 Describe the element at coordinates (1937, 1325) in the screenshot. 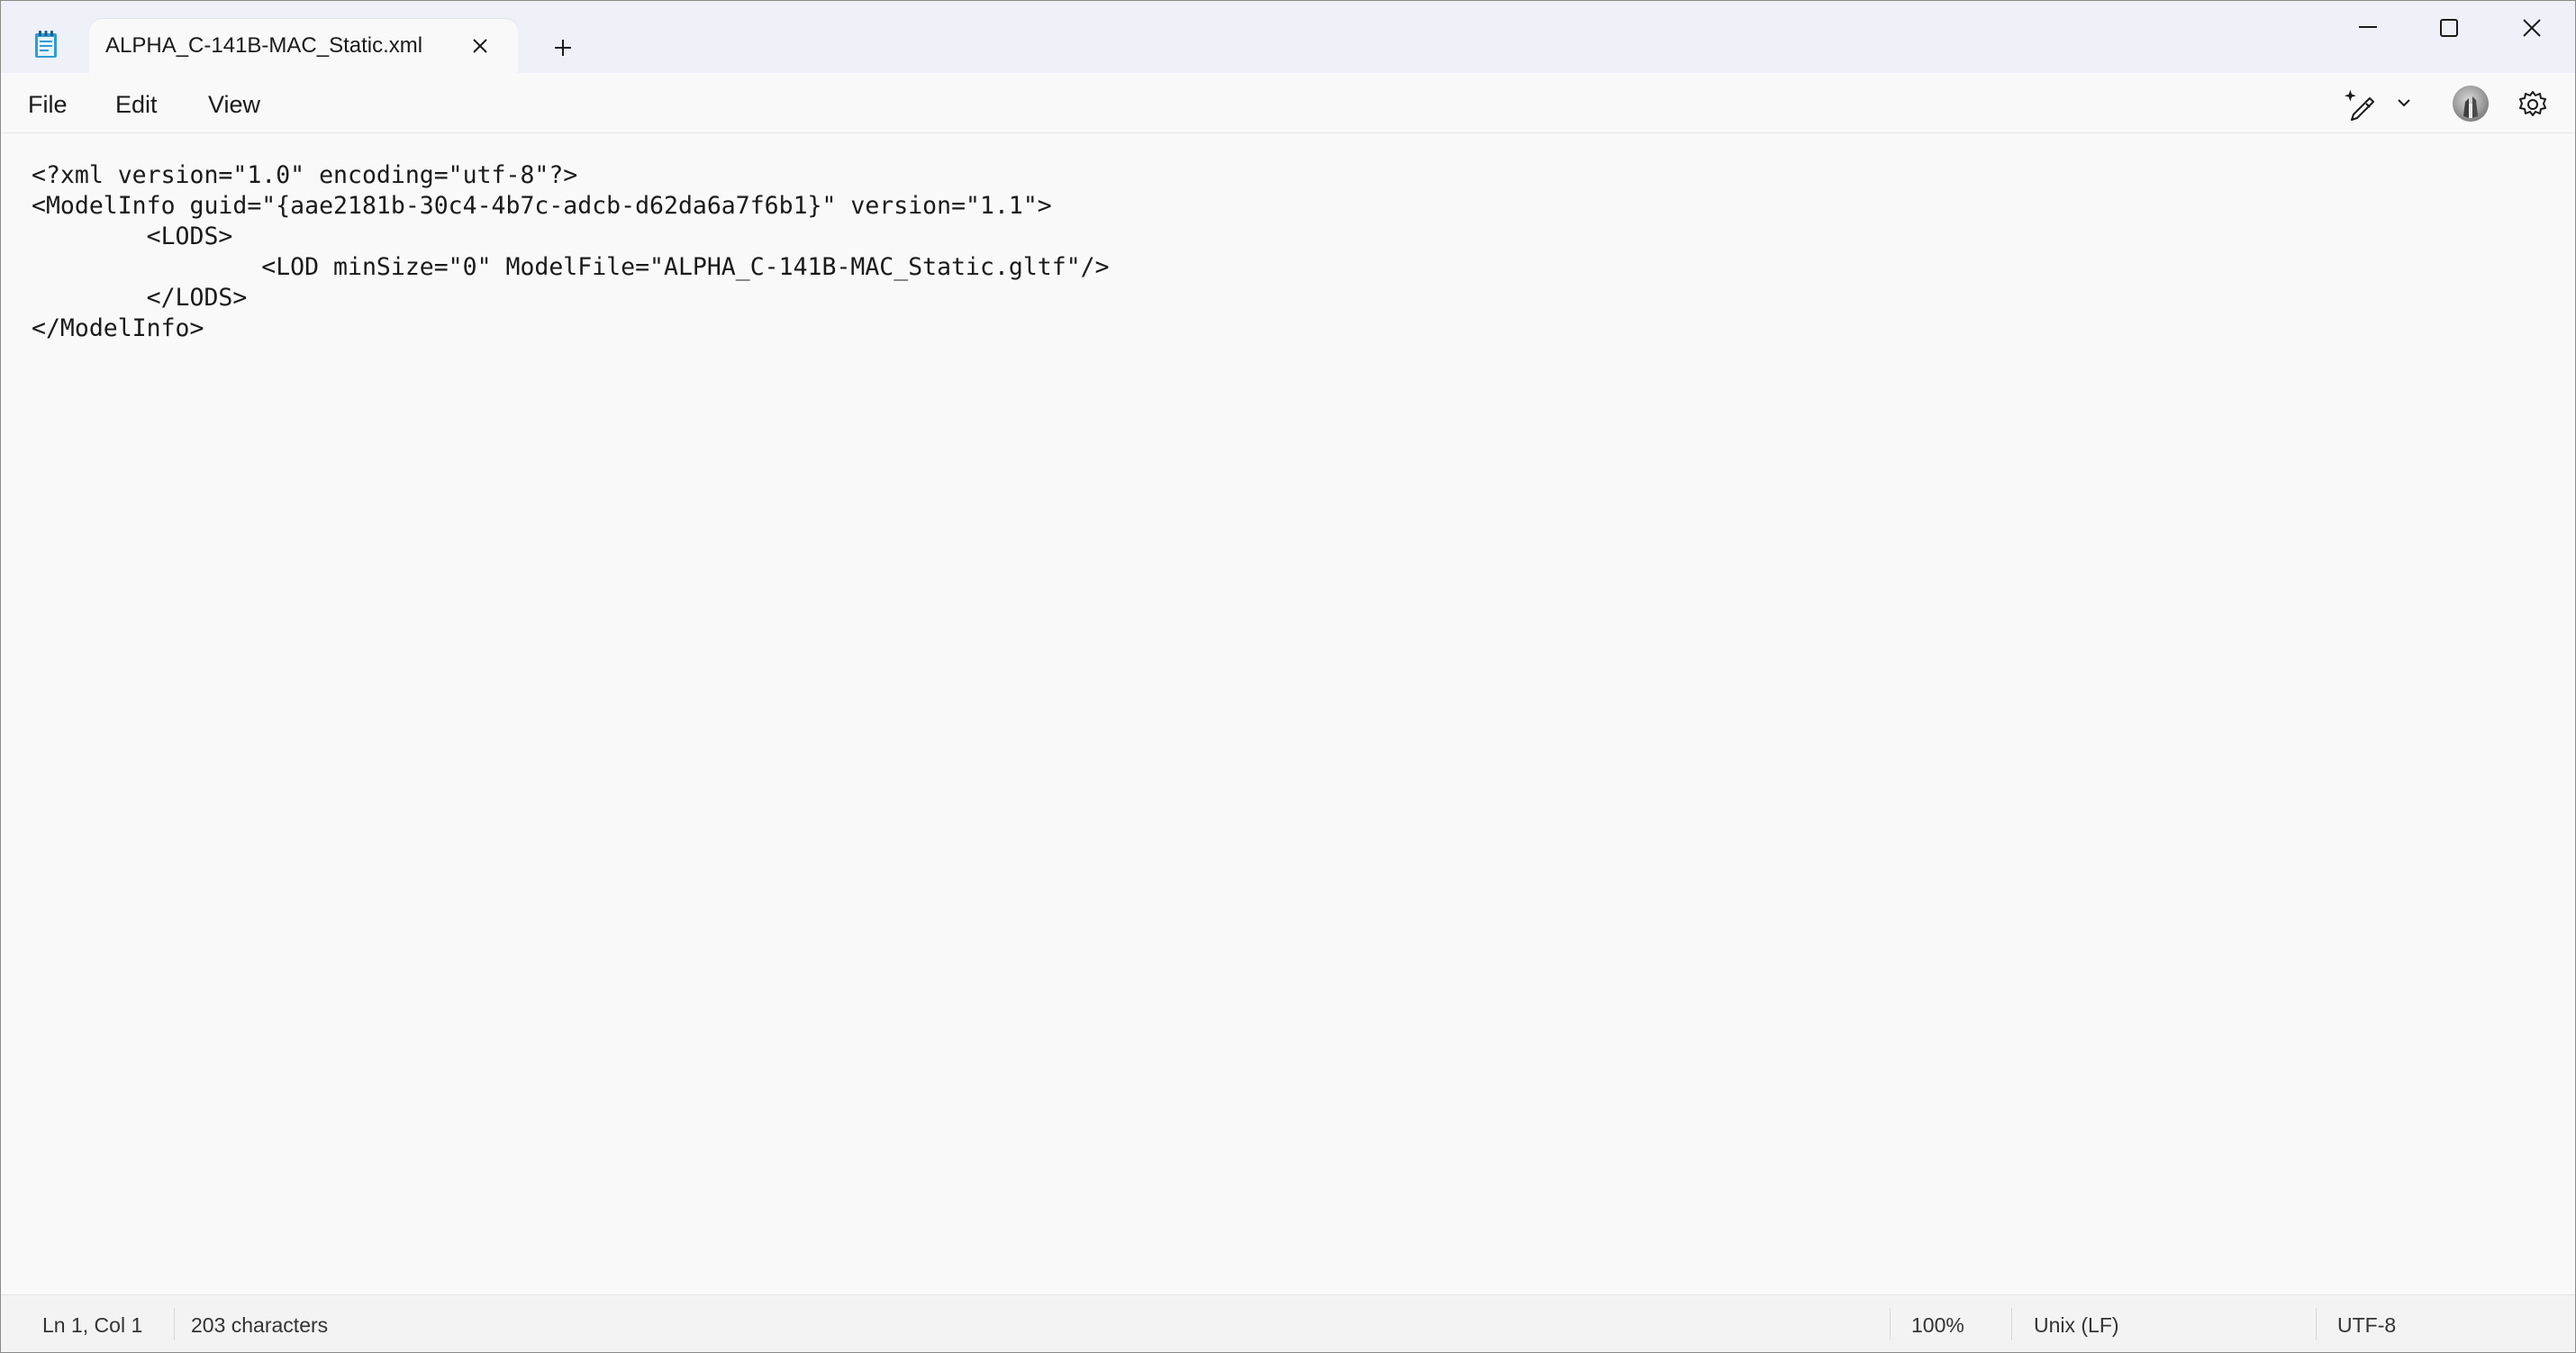

I see `zoom-level: 100%` at that location.